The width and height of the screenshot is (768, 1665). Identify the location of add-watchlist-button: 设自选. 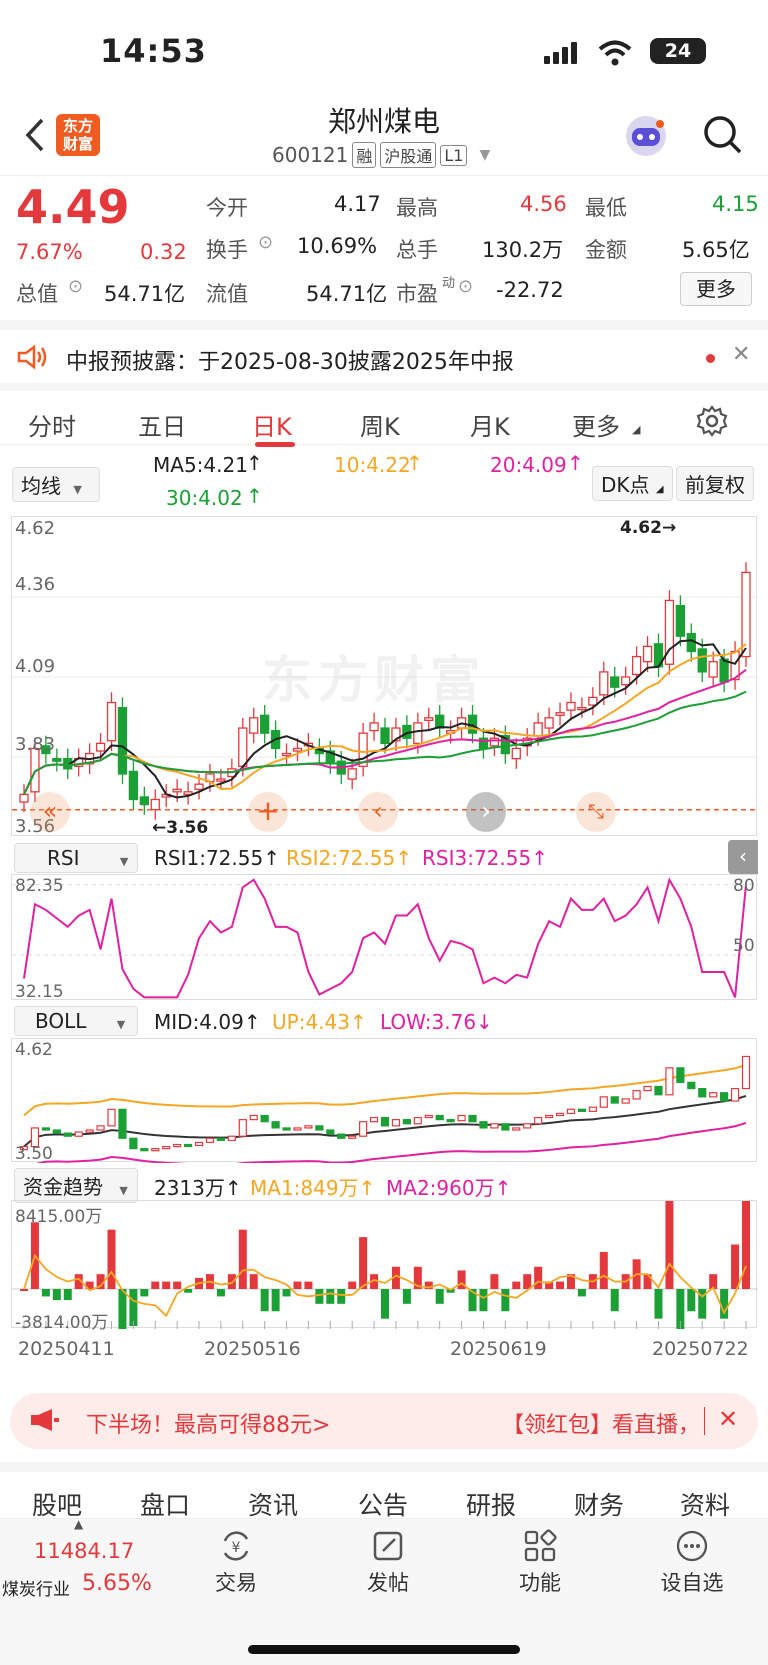
(692, 1563).